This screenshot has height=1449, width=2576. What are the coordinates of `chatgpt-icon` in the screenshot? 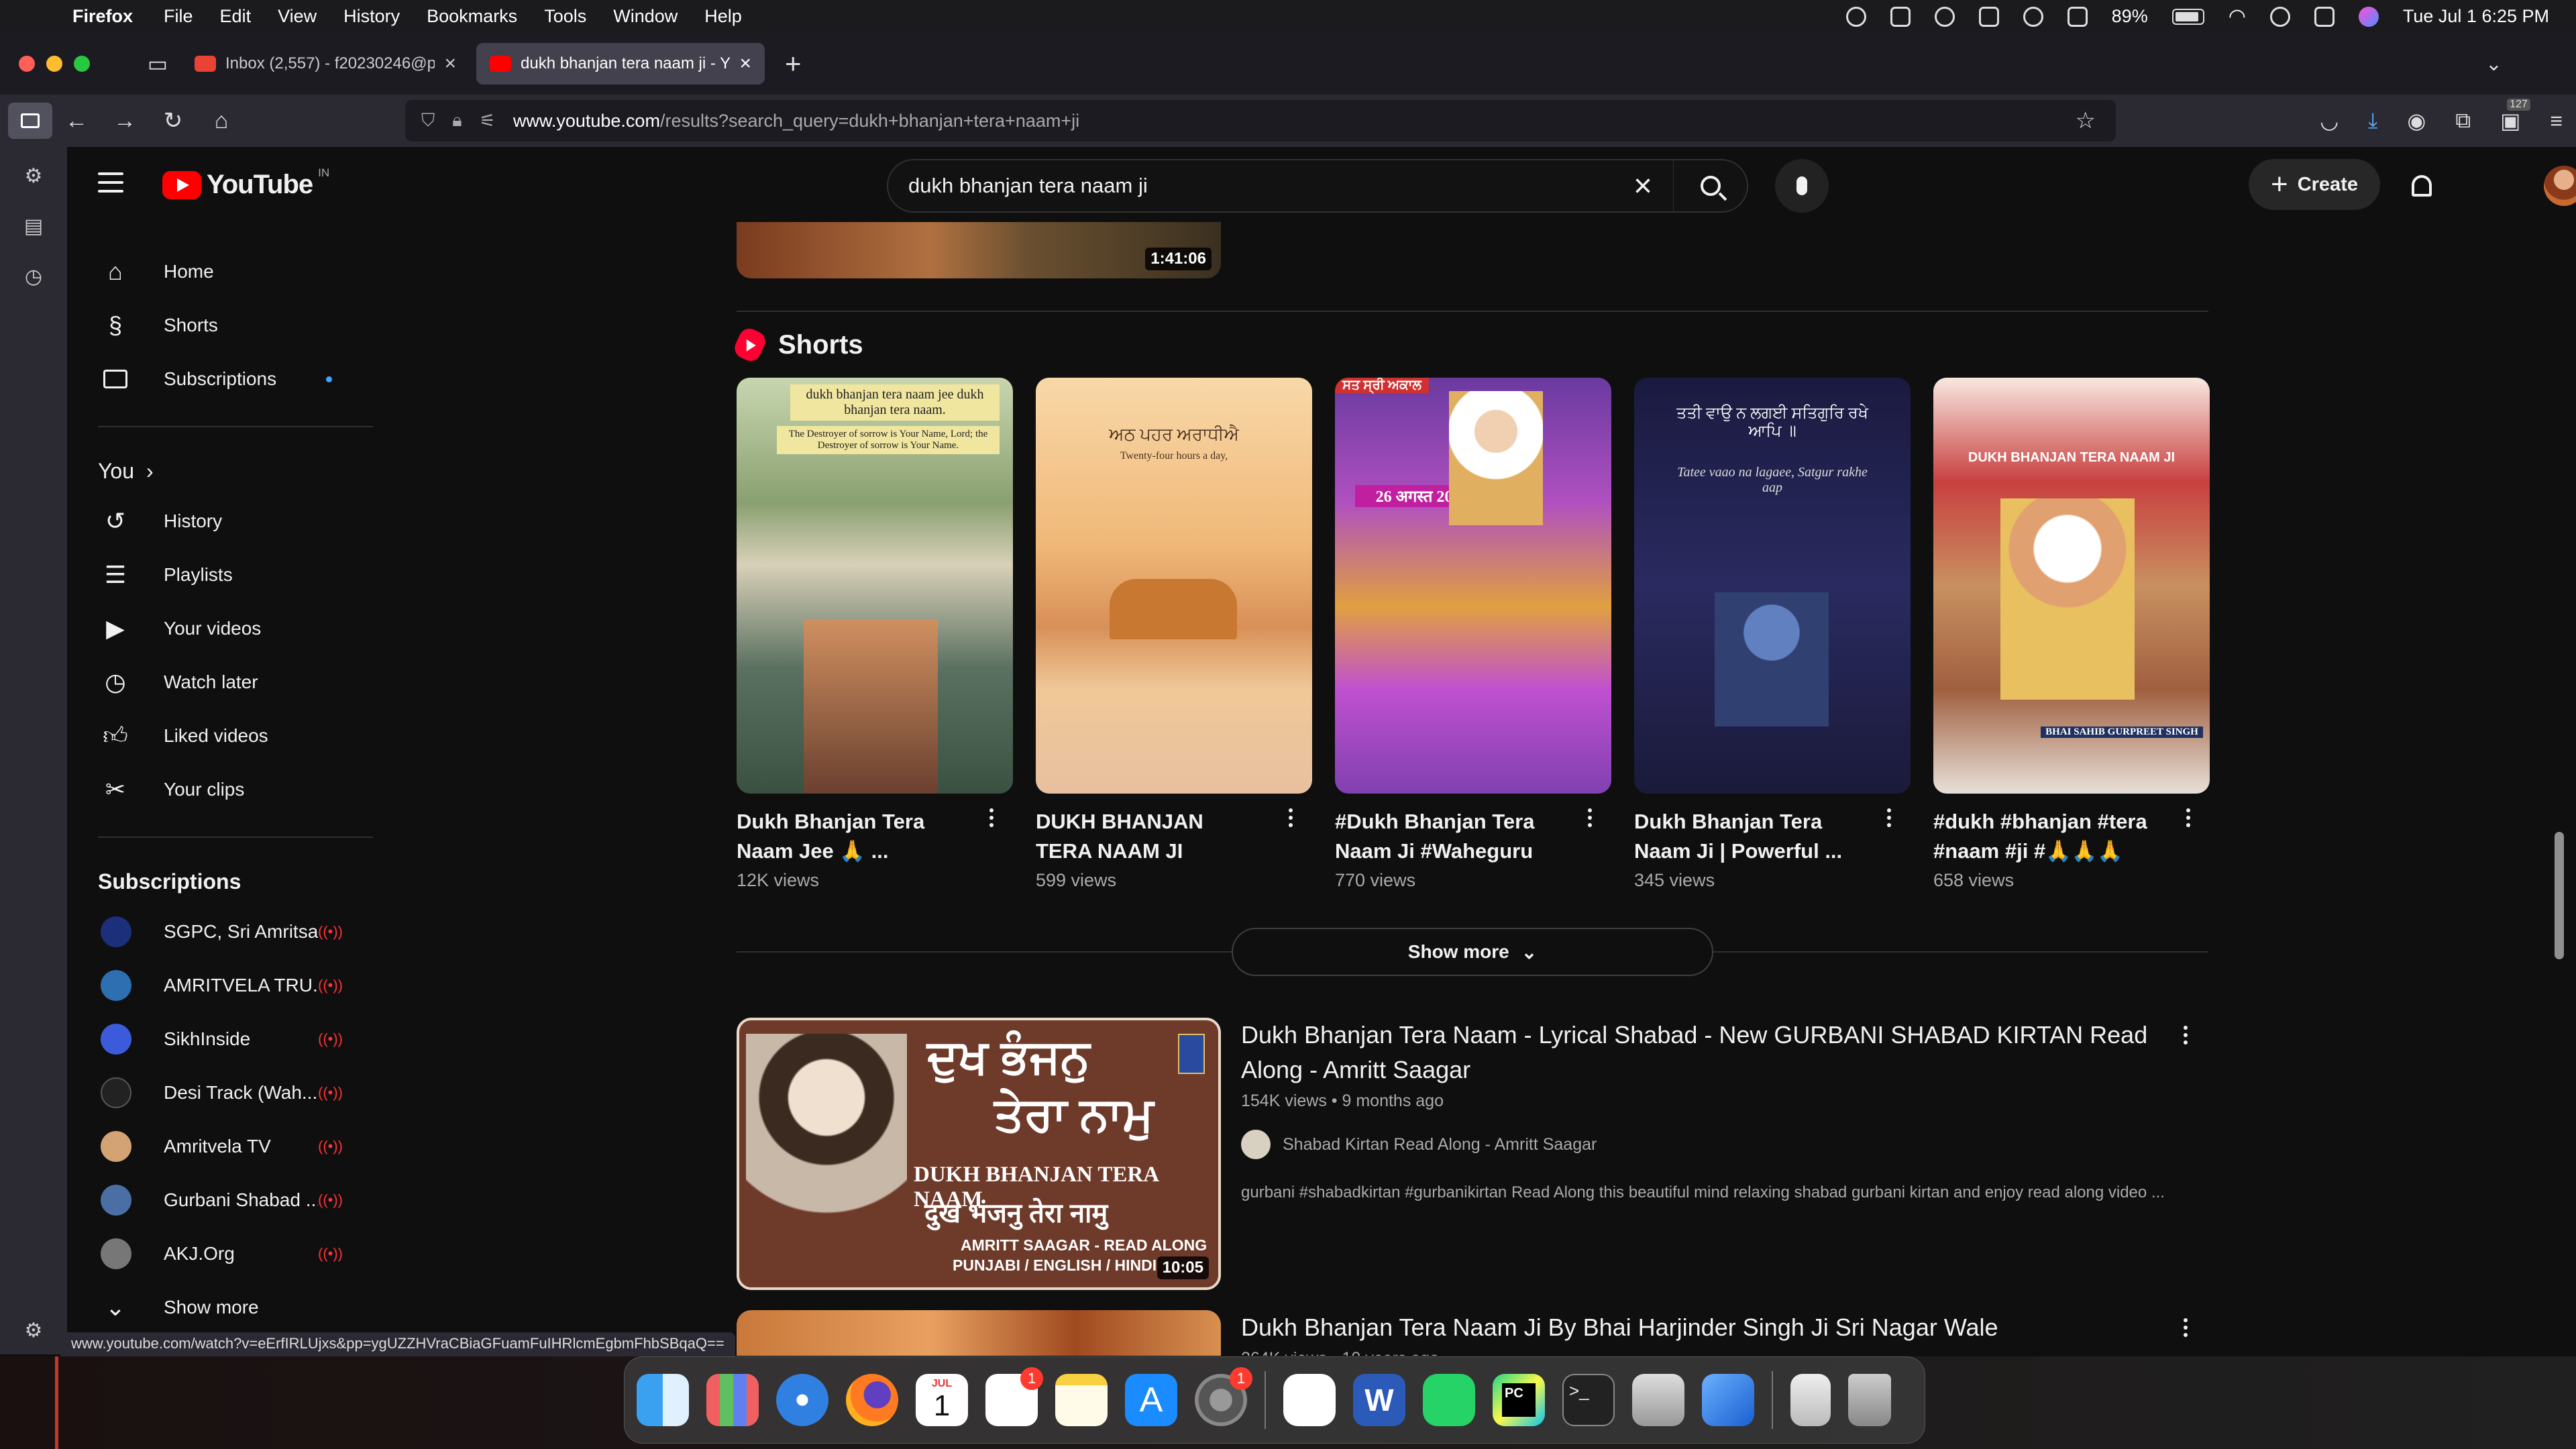 It's located at (1309, 1400).